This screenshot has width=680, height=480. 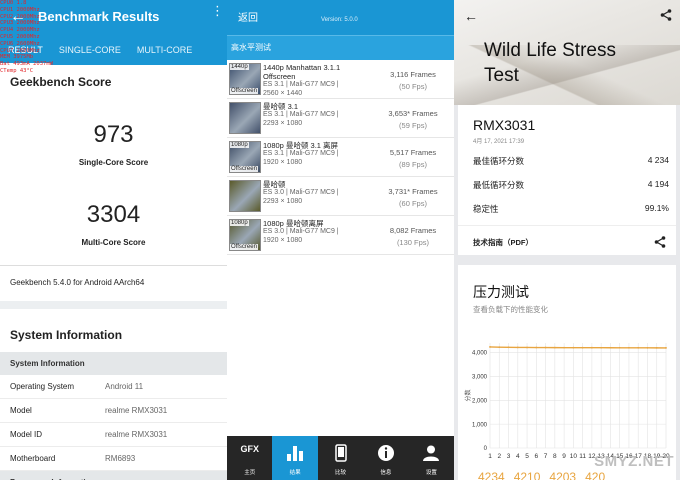 I want to click on nav-item-3: 信息, so click(x=385, y=458).